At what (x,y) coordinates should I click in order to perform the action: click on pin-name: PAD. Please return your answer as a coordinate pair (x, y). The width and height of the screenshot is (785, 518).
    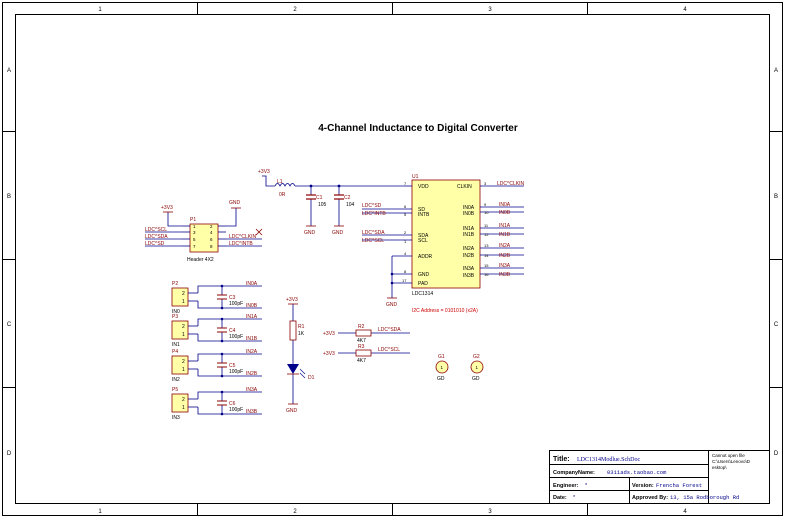
    Looking at the image, I should click on (423, 284).